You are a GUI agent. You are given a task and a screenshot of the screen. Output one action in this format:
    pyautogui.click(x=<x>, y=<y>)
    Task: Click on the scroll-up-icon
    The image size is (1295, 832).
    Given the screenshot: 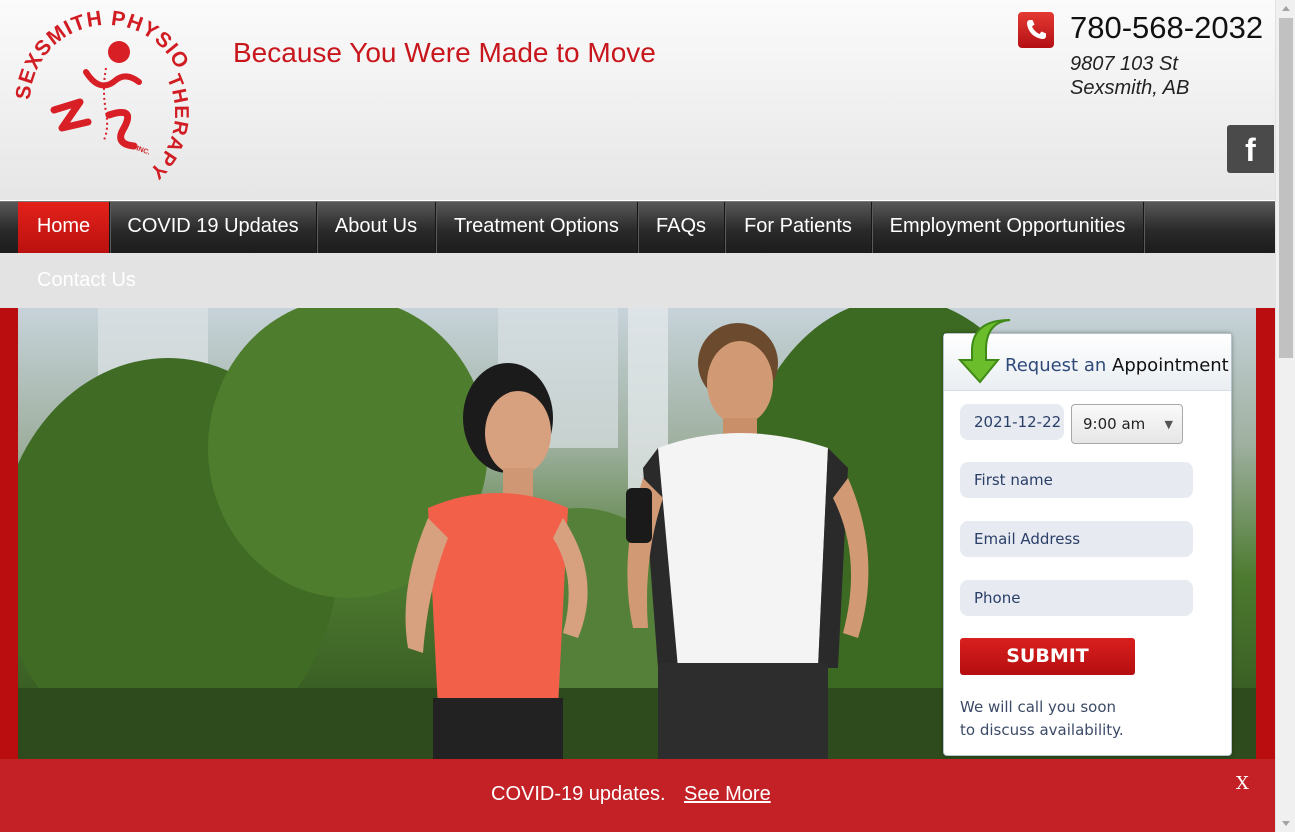 What is the action you would take?
    pyautogui.click(x=1285, y=8)
    